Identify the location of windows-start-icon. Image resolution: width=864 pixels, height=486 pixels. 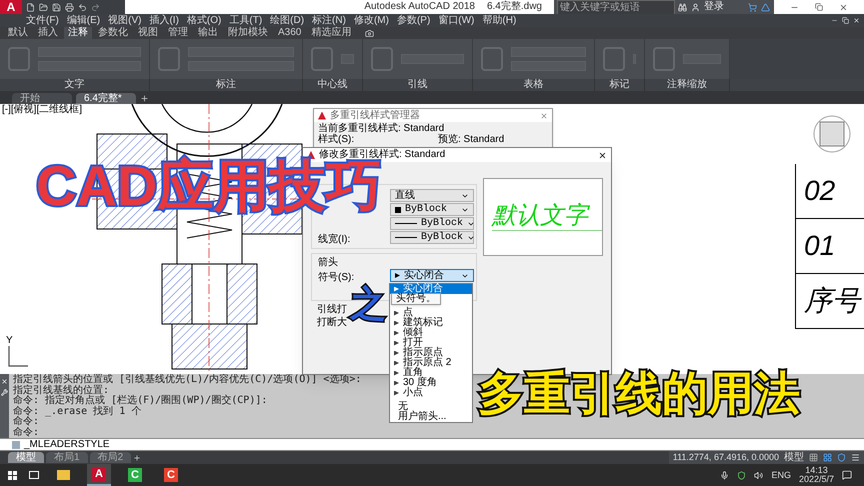
(12, 475).